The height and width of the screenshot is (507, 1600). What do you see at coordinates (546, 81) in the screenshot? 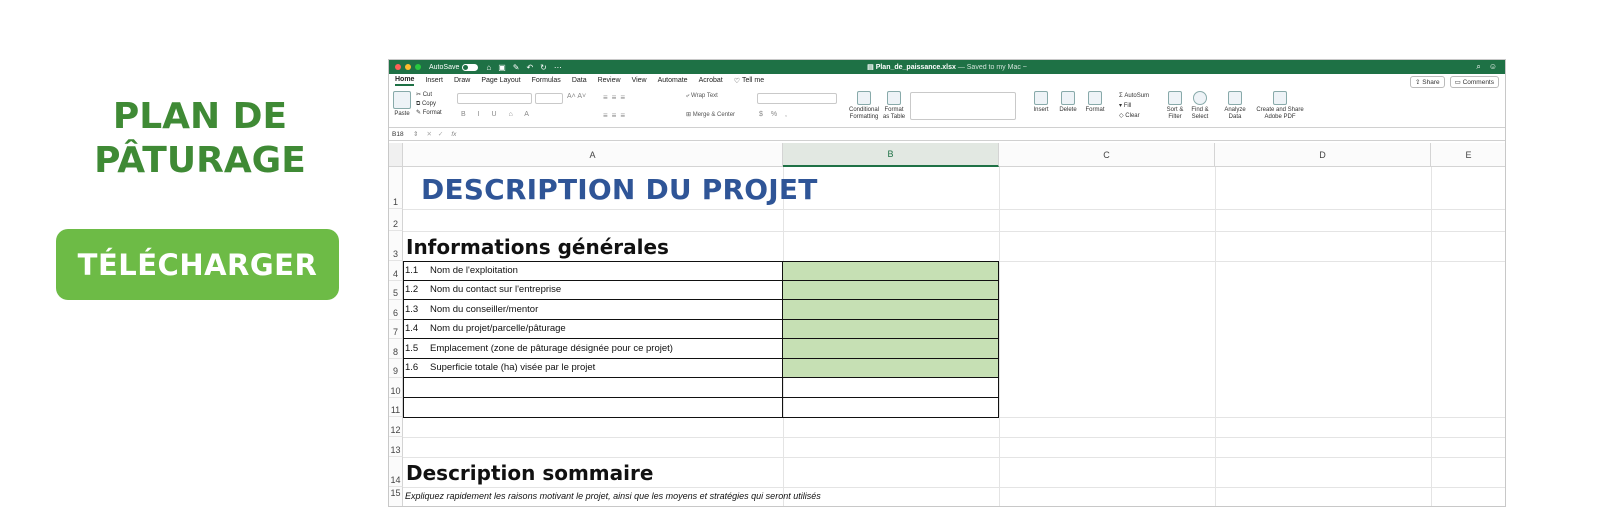
I see `tab-formulas: Formulas` at bounding box center [546, 81].